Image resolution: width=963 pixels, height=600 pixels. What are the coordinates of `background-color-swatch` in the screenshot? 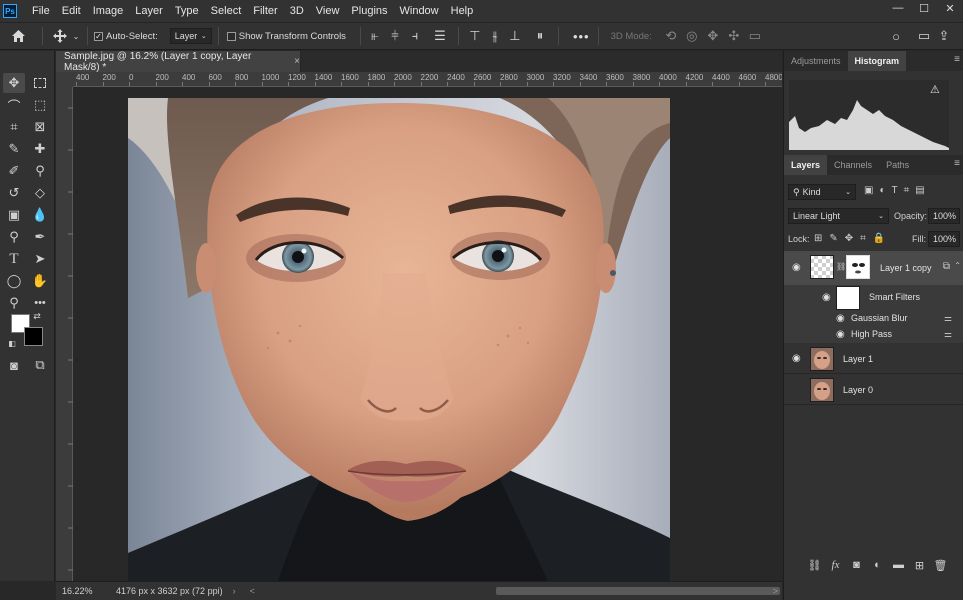 It's located at (33, 336).